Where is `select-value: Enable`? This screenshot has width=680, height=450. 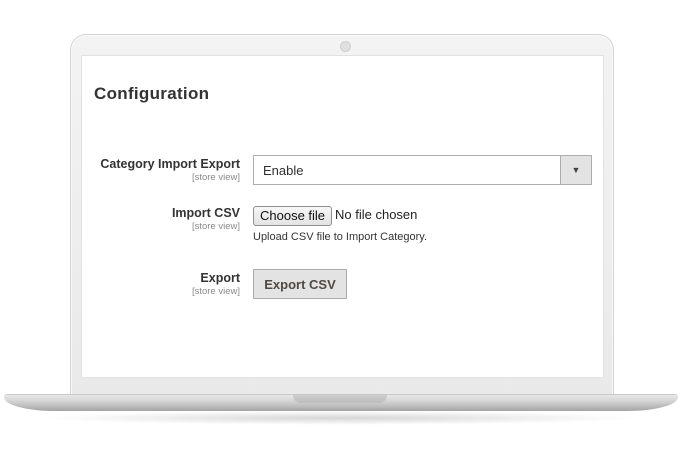
select-value: Enable is located at coordinates (283, 170).